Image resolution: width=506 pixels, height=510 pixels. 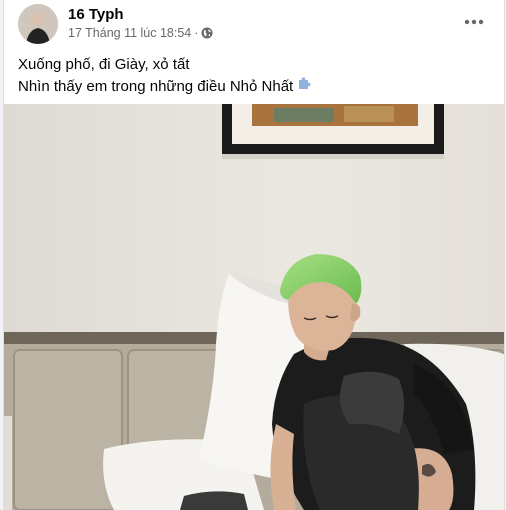 I want to click on caption-line-2-row: Nhìn thấy em trong những điều Nhỏ Nhất, so click(x=165, y=86).